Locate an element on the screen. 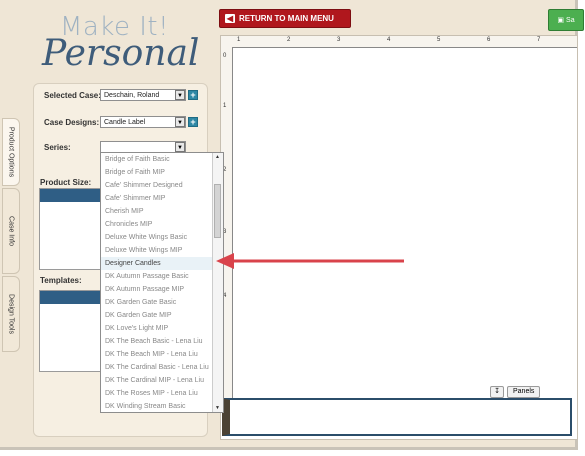  save-button: ▣ Sa is located at coordinates (566, 20).